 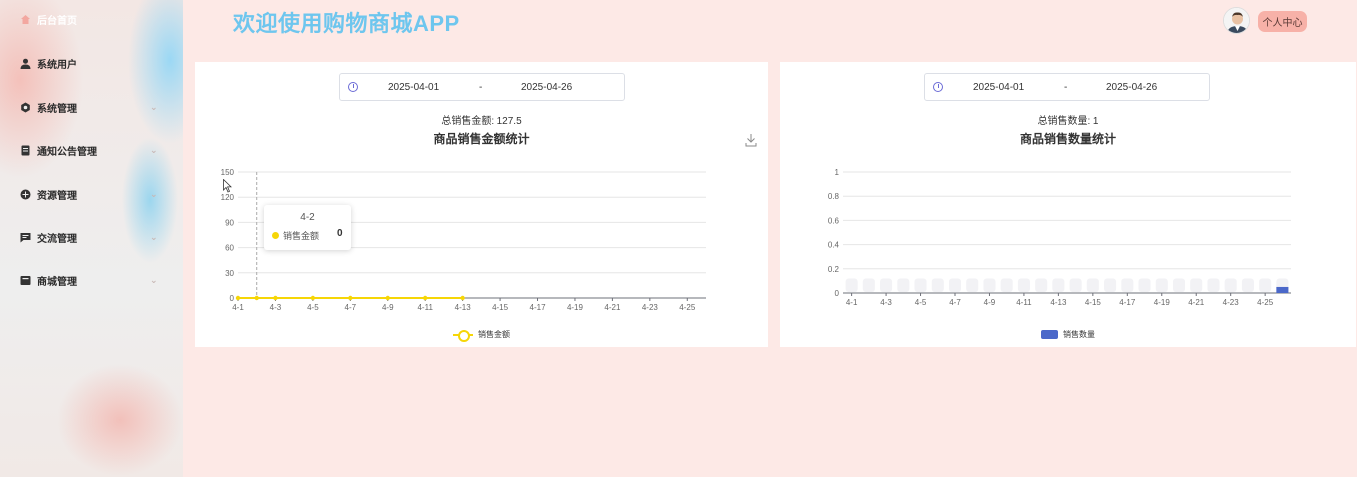 What do you see at coordinates (346, 23) in the screenshot?
I see `page-title: 欢迎使用购物商城APP` at bounding box center [346, 23].